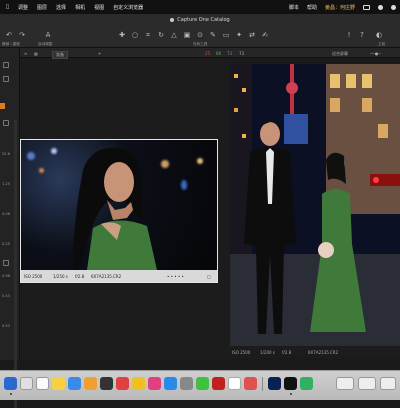 The height and width of the screenshot is (408, 400). Describe the element at coordinates (200, 35) in the screenshot. I see `spot-removal-icon: ⊙` at that location.